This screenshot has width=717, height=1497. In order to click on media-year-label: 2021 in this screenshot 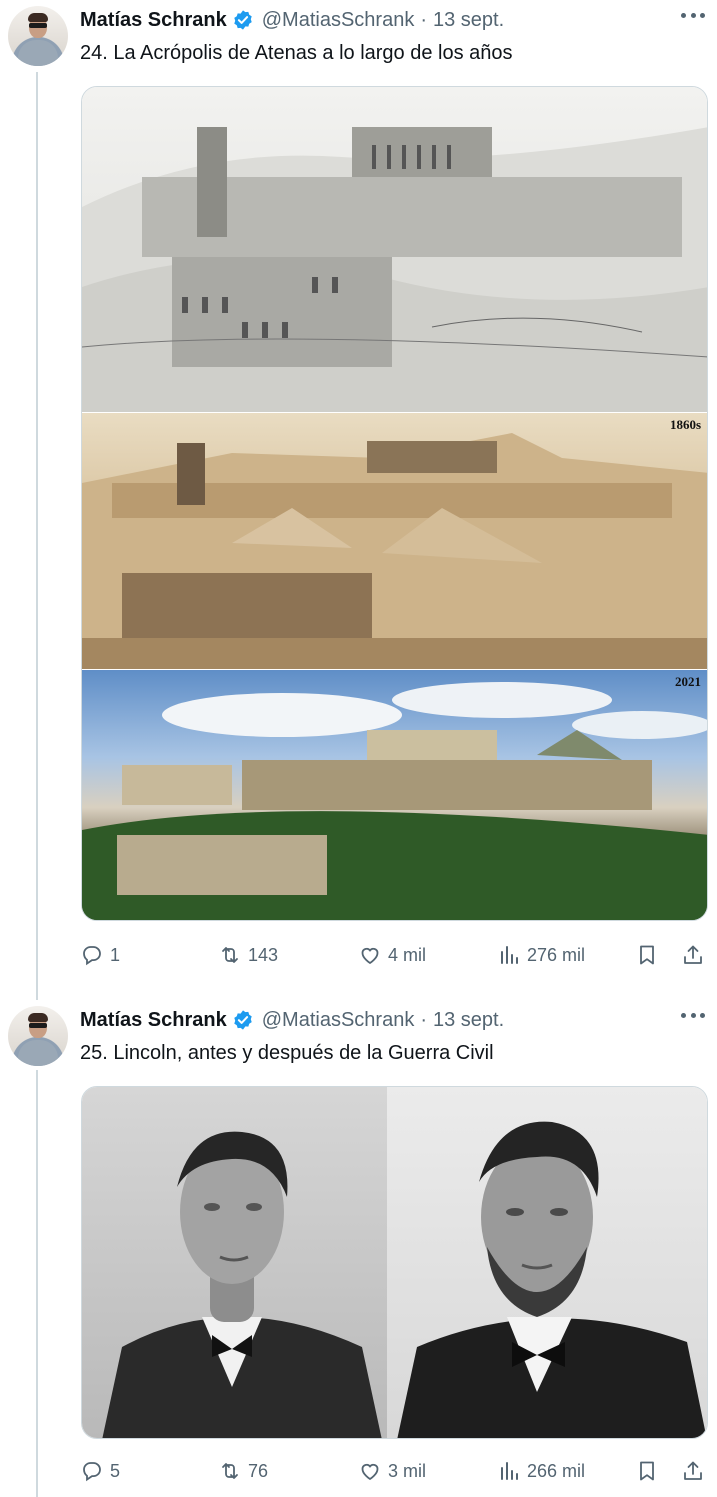, I will do `click(688, 681)`.